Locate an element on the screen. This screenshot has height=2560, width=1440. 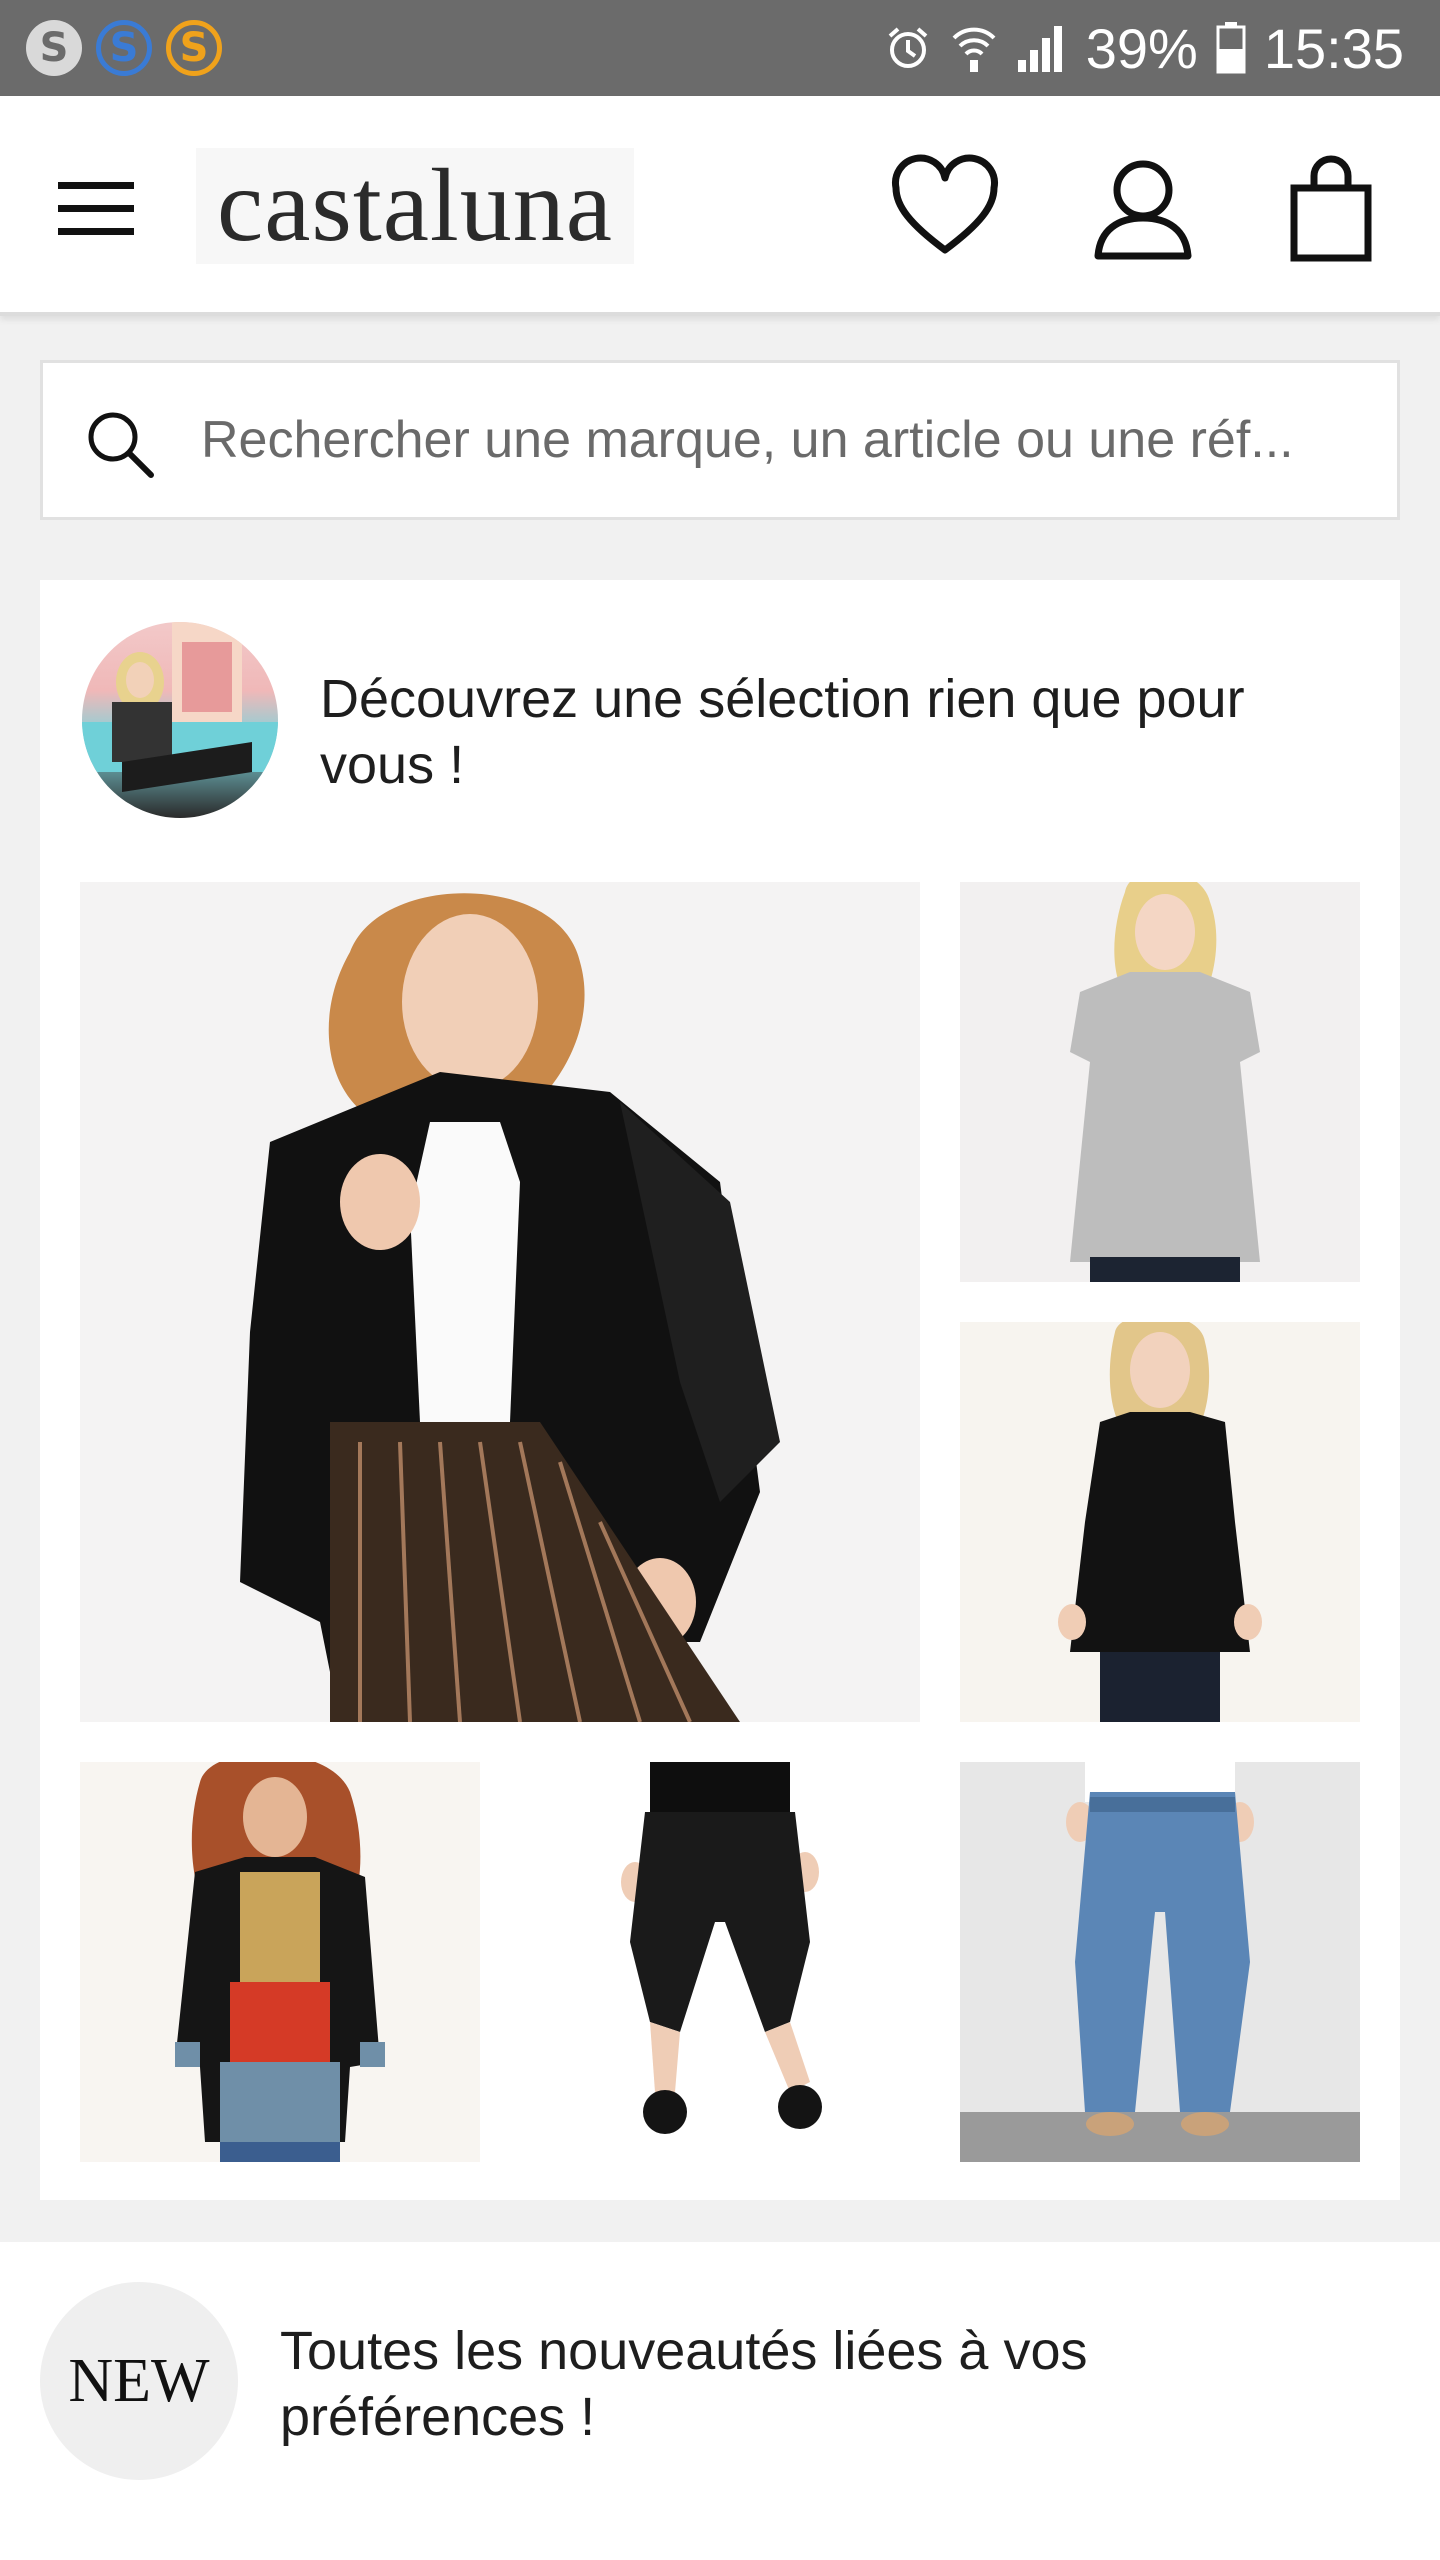
product-image-leggings is located at coordinates (720, 1962).